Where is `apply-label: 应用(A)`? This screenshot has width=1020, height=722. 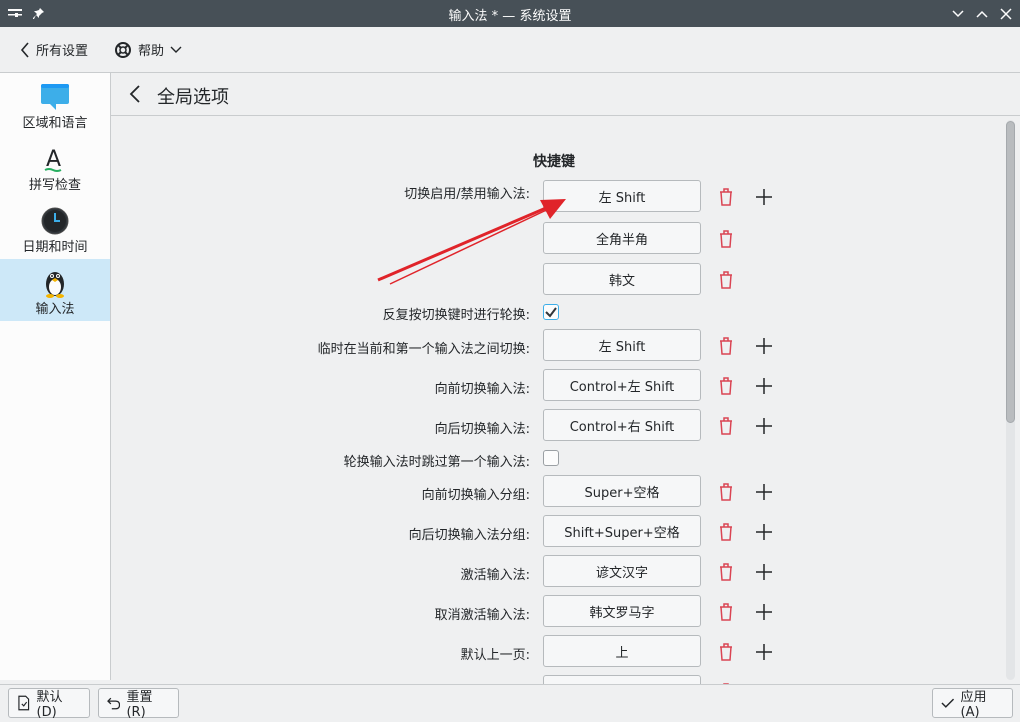 apply-label: 应用(A) is located at coordinates (973, 705).